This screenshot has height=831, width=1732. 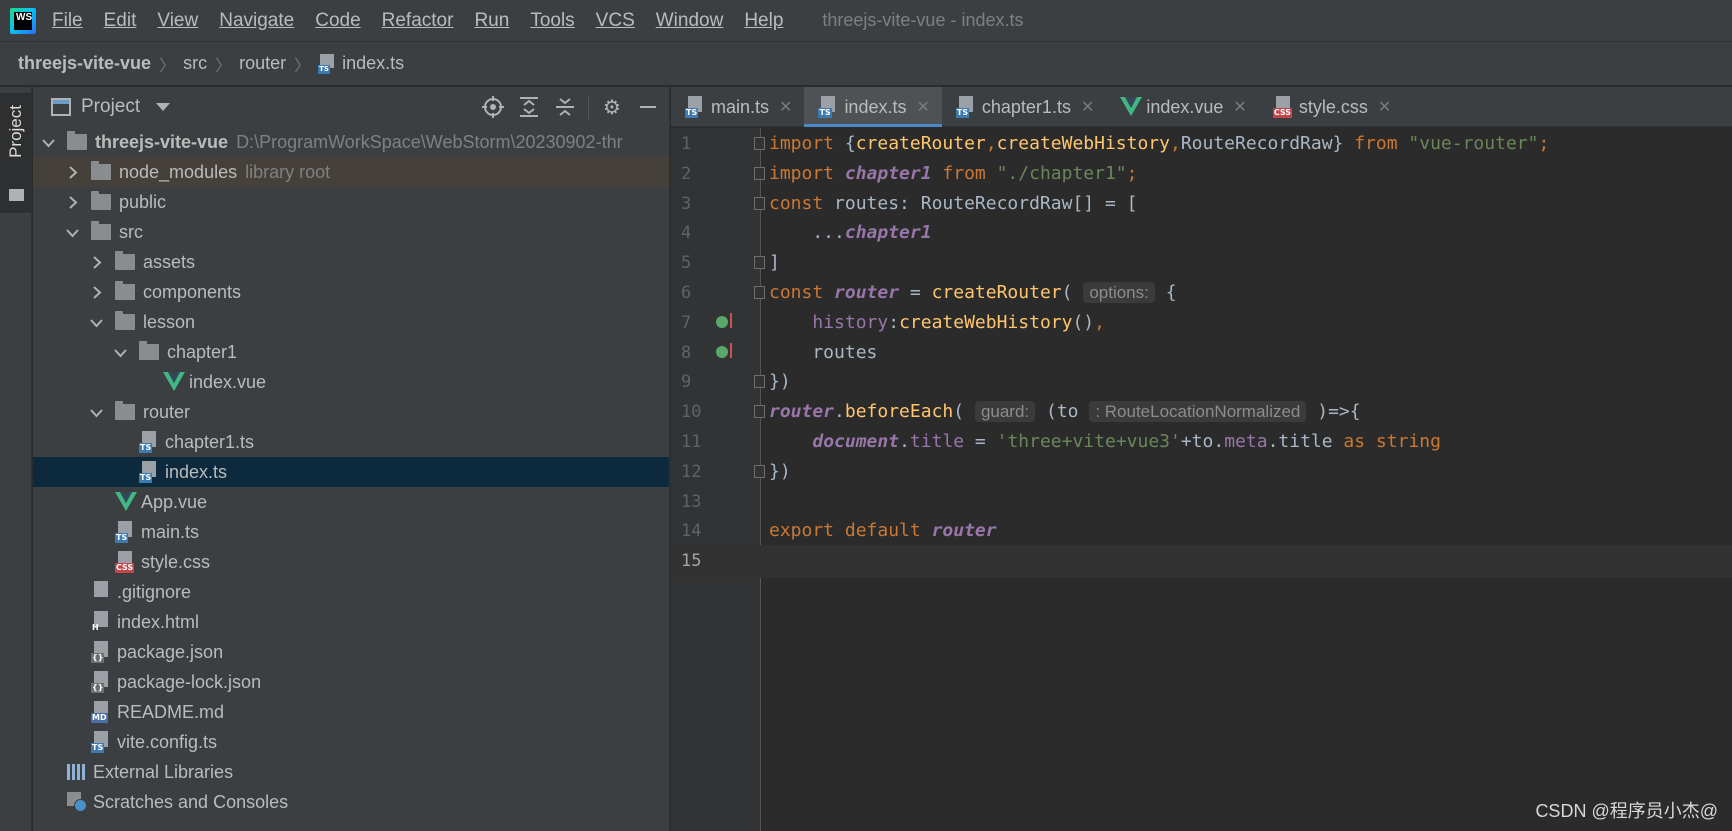 I want to click on code-line: 8 routes, so click(x=1201, y=353).